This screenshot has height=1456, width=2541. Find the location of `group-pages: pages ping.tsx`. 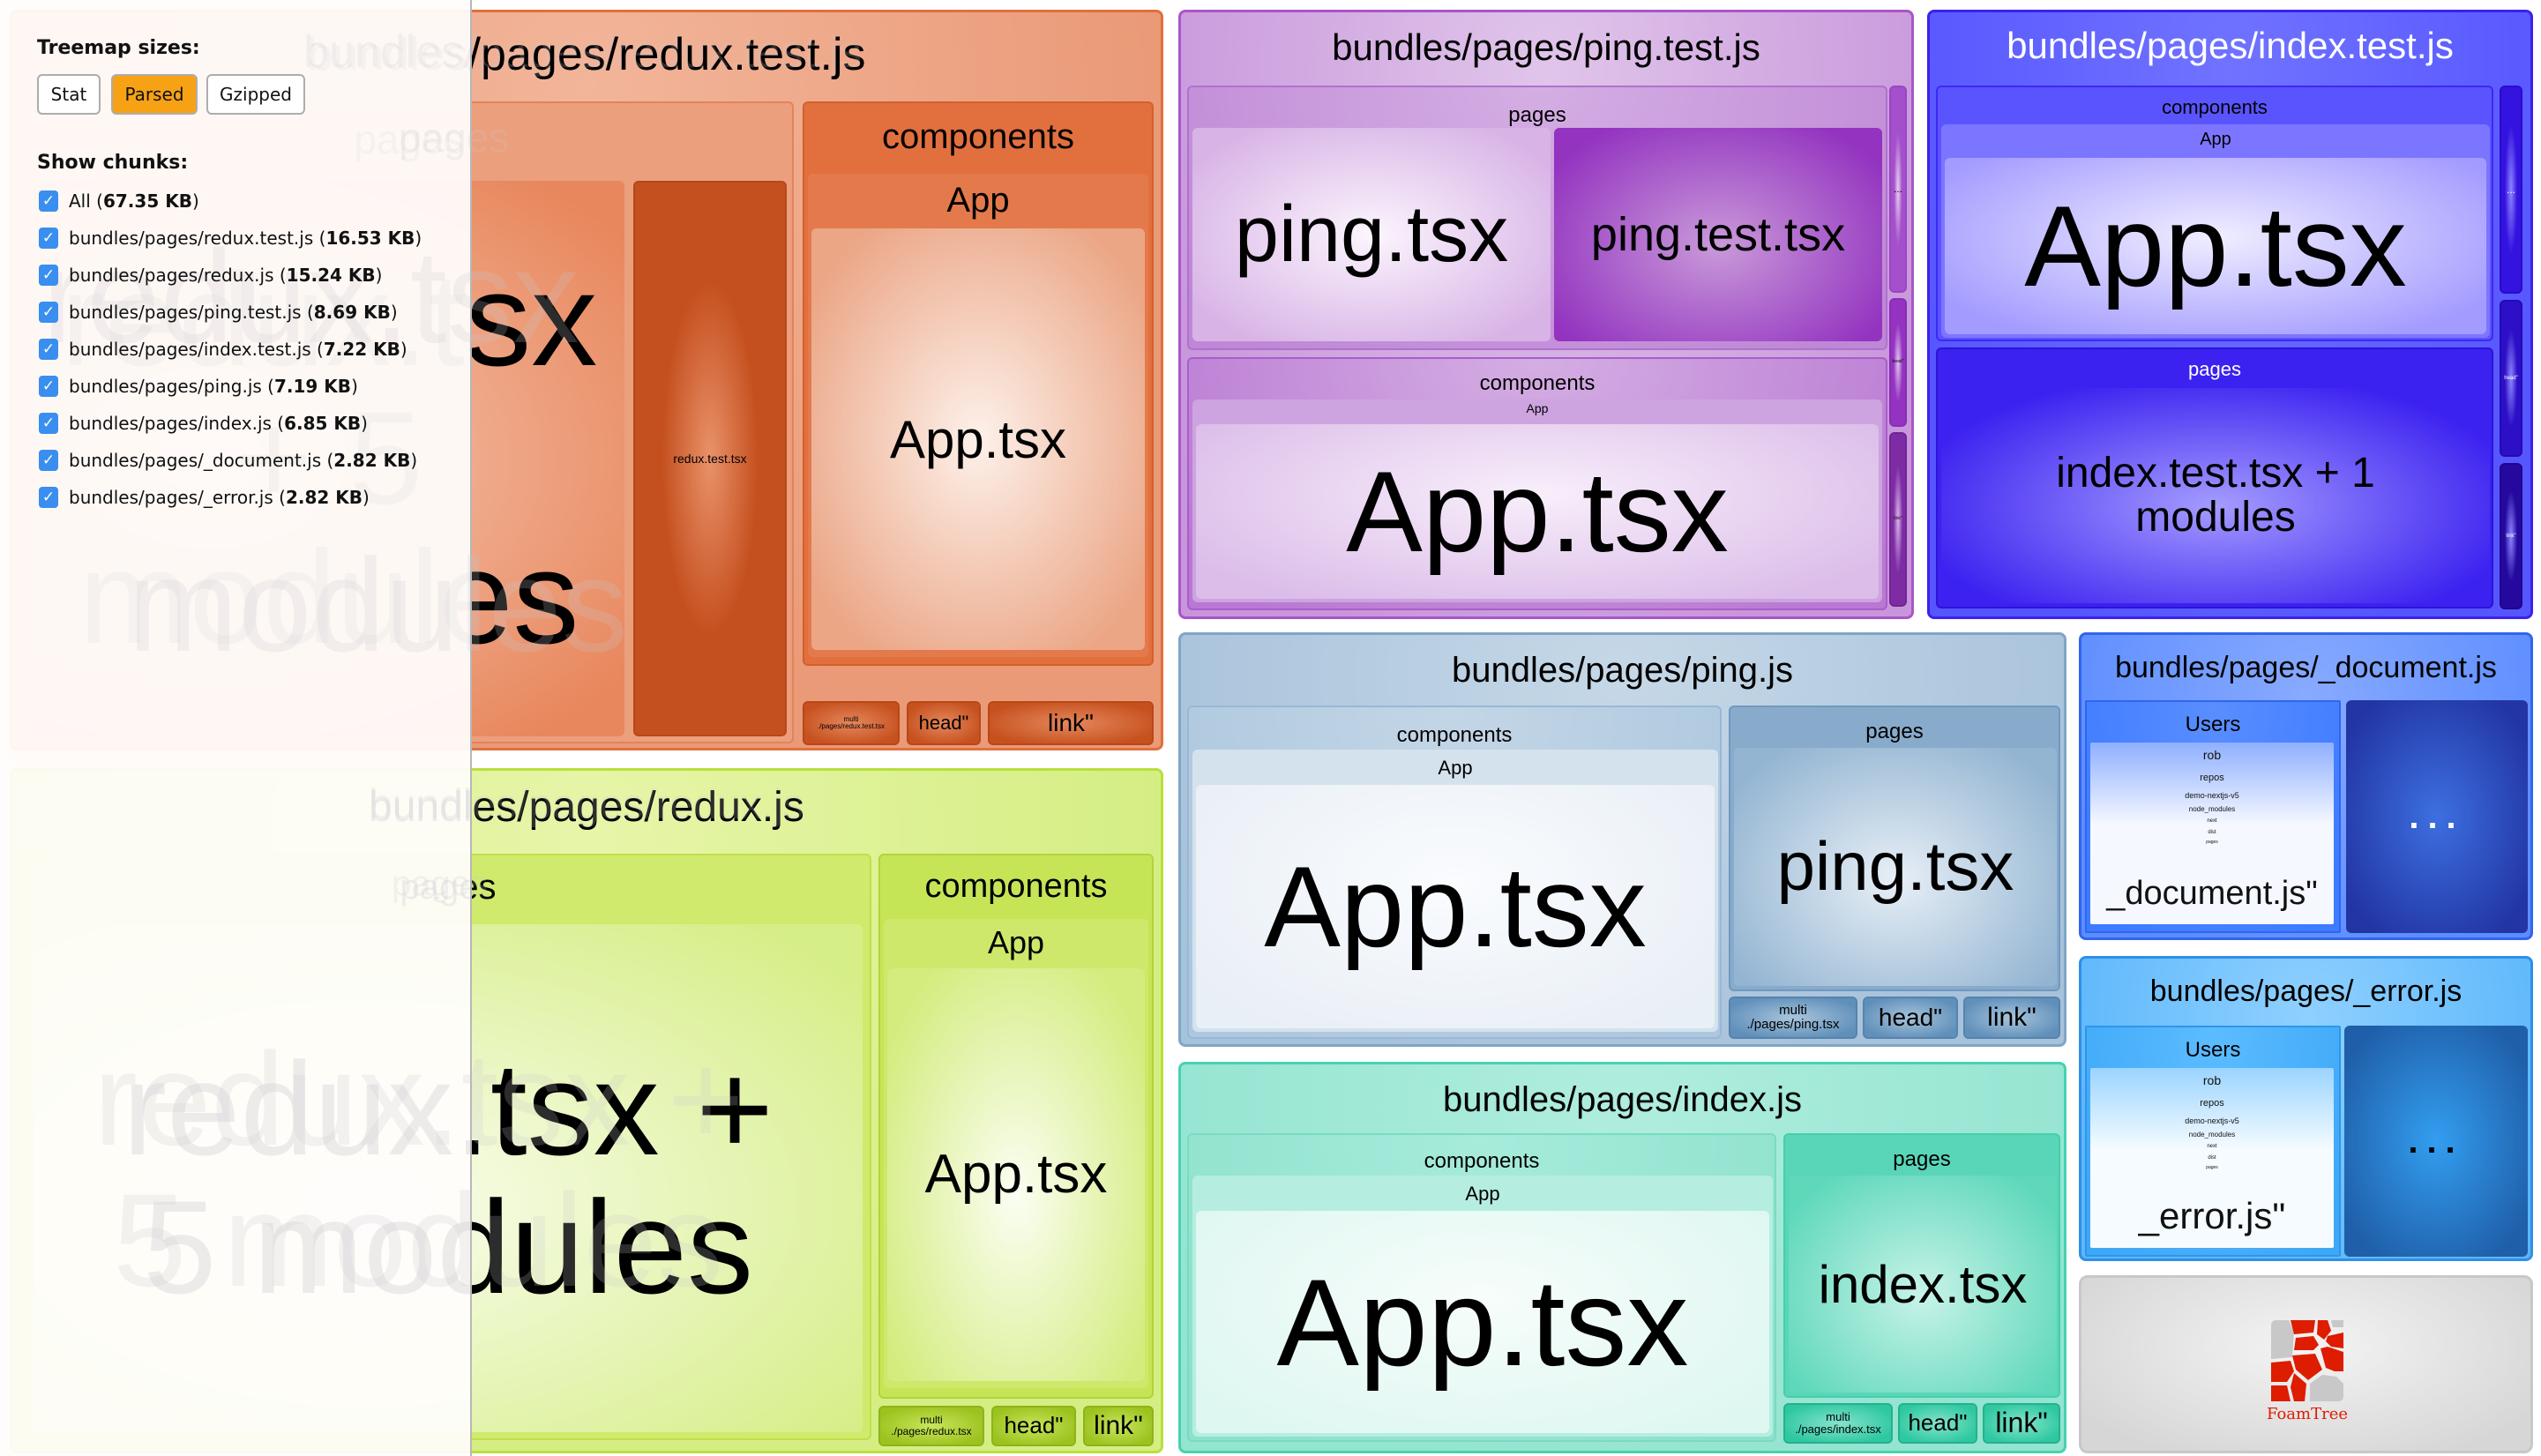

group-pages: pages ping.tsx is located at coordinates (1894, 848).